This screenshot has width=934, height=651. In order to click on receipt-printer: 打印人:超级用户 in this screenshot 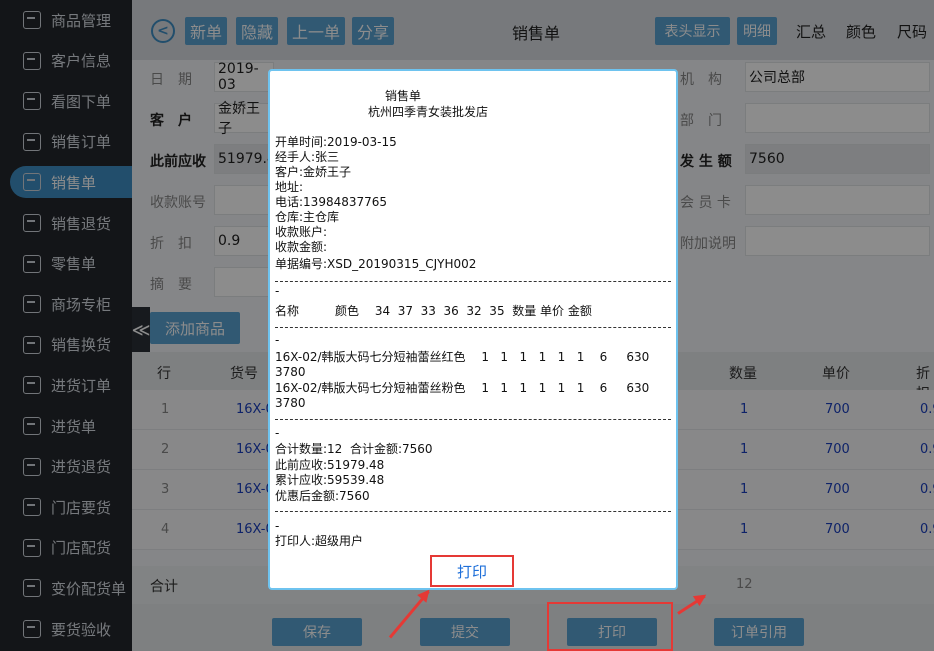, I will do `click(319, 541)`.